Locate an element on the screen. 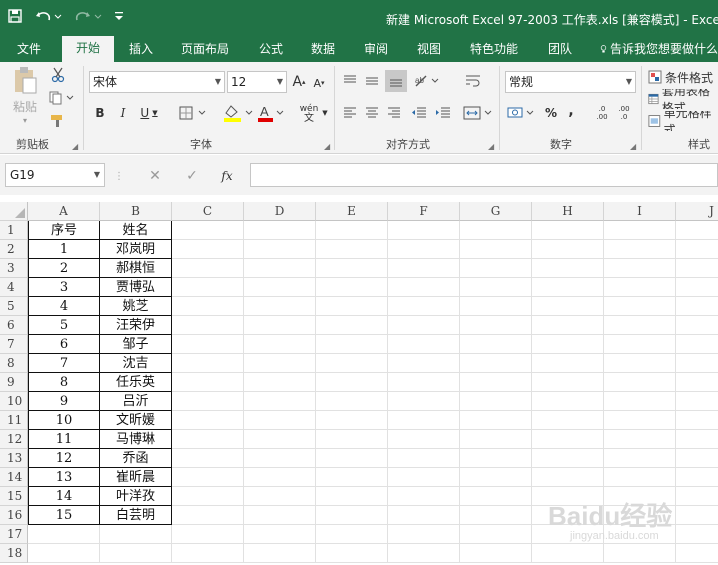  cell-c5 is located at coordinates (208, 306).